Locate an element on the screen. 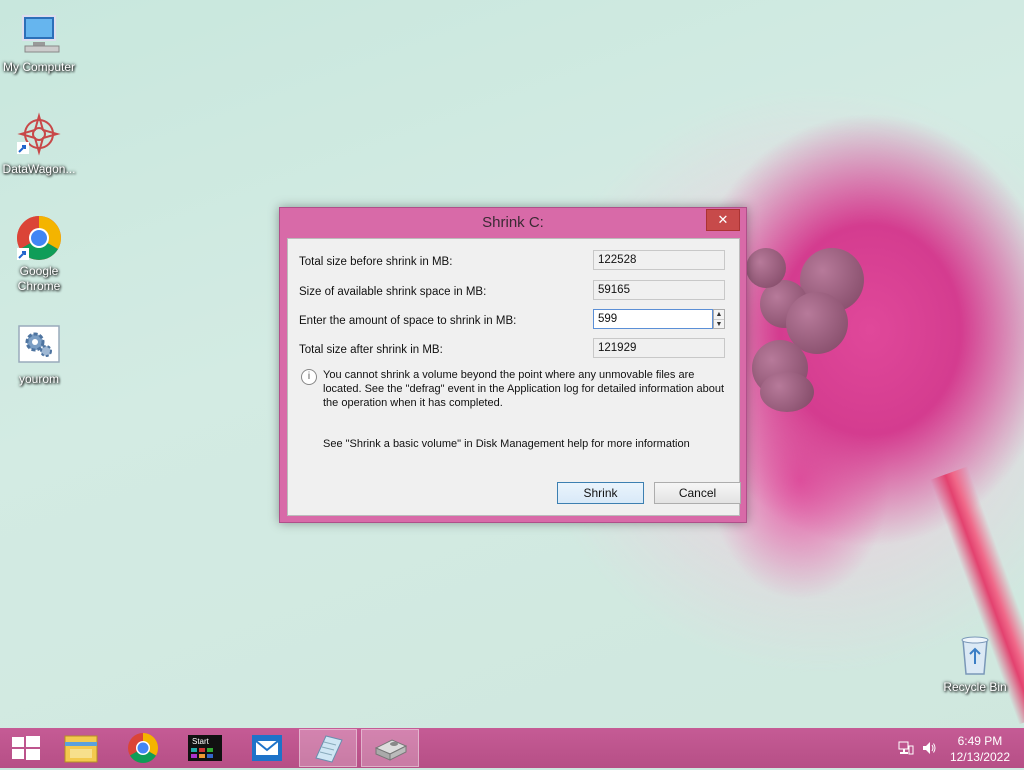 The height and width of the screenshot is (770, 1024). desktop-icon-label: Recycle Bin is located at coordinates (975, 687).